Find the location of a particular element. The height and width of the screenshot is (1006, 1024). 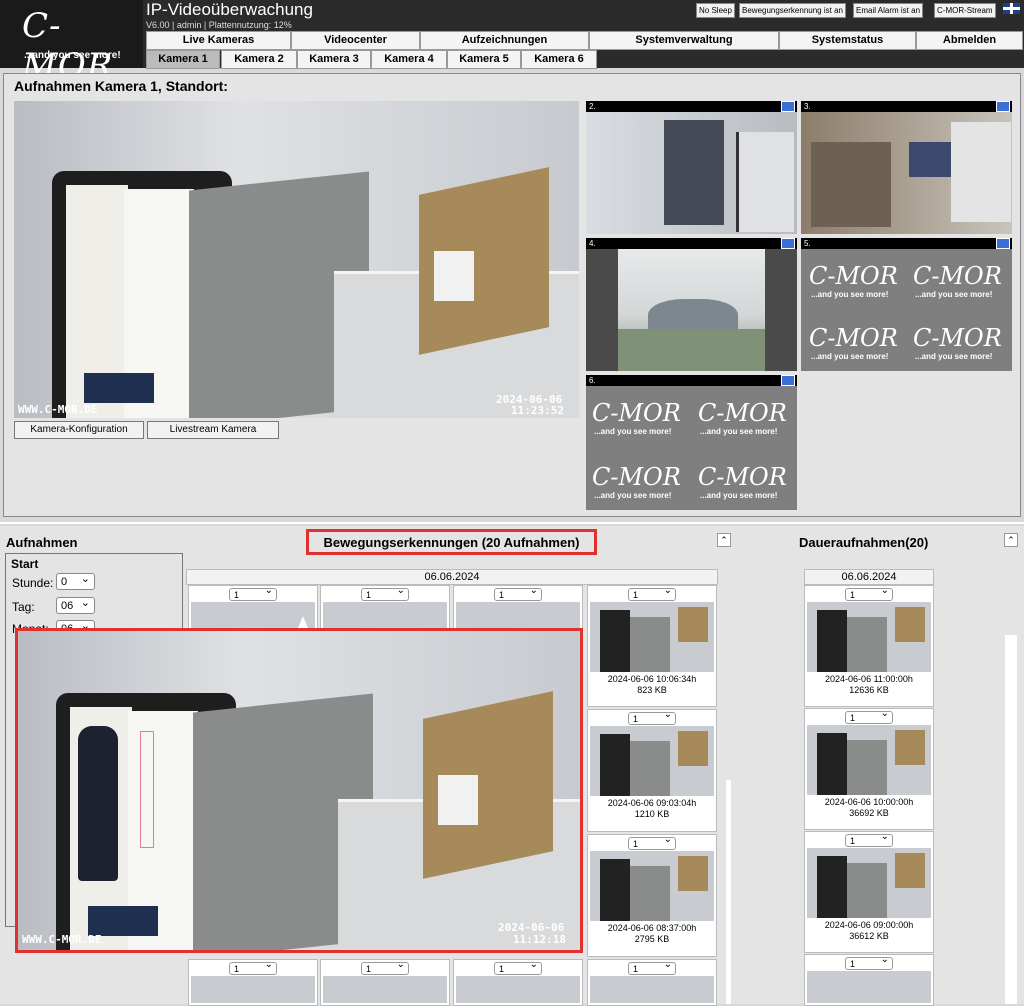

recording-time: 2024-06-06 08:37:00h is located at coordinates (652, 928).